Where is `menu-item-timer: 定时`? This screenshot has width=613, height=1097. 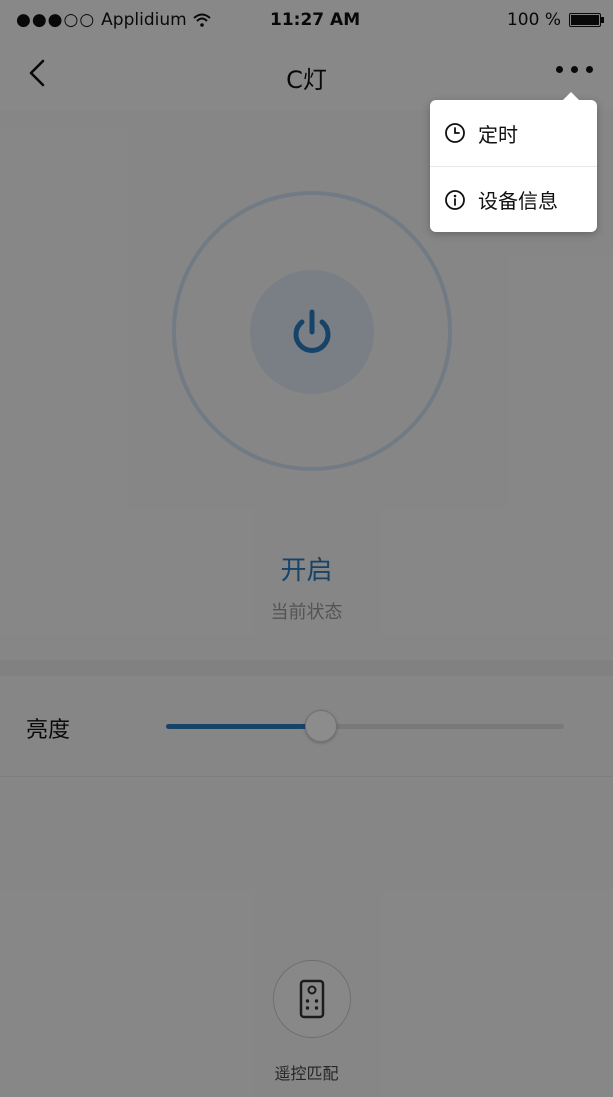
menu-item-timer: 定时 is located at coordinates (513, 133).